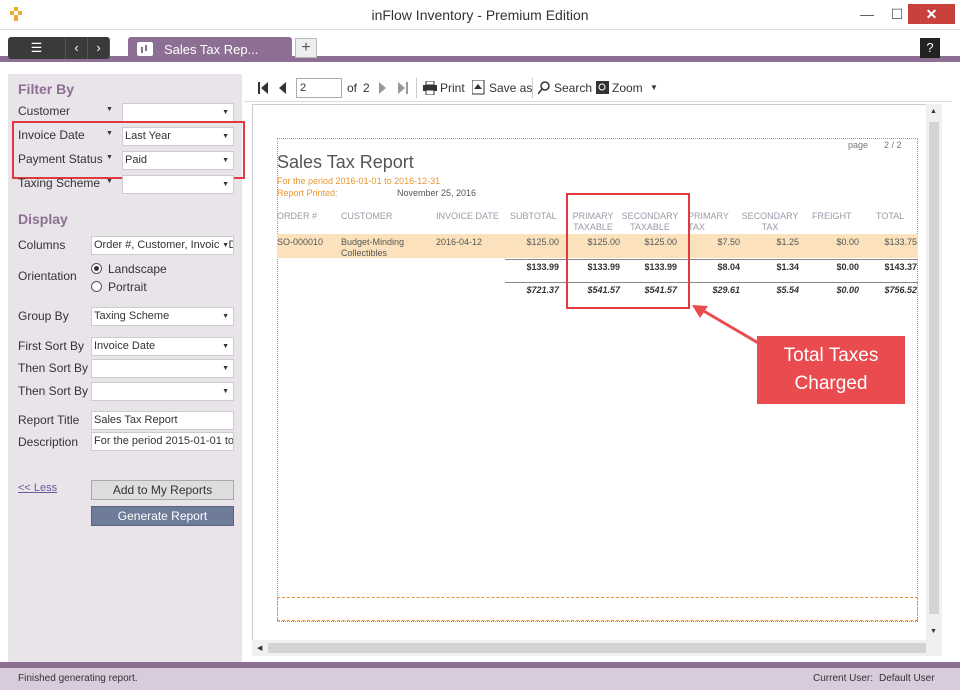  I want to click on customer-select: ▼, so click(178, 112).